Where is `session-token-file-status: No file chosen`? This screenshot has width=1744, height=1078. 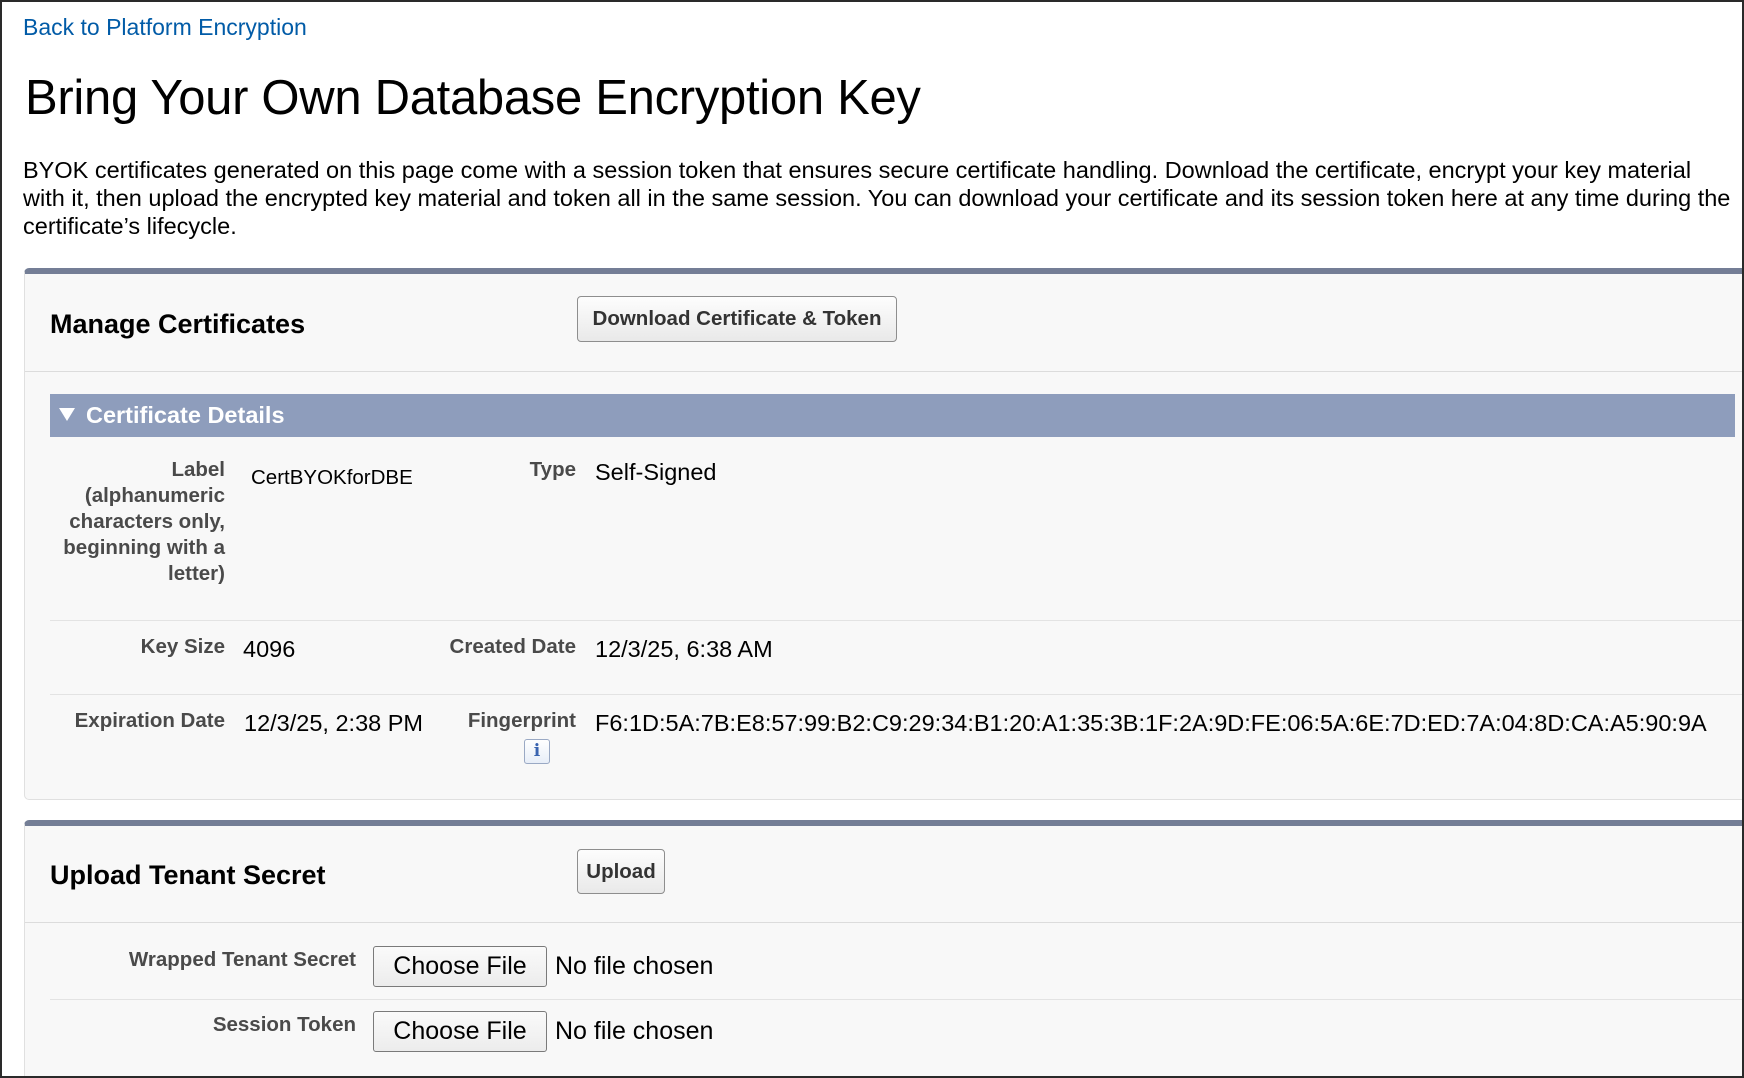
session-token-file-status: No file chosen is located at coordinates (634, 1031).